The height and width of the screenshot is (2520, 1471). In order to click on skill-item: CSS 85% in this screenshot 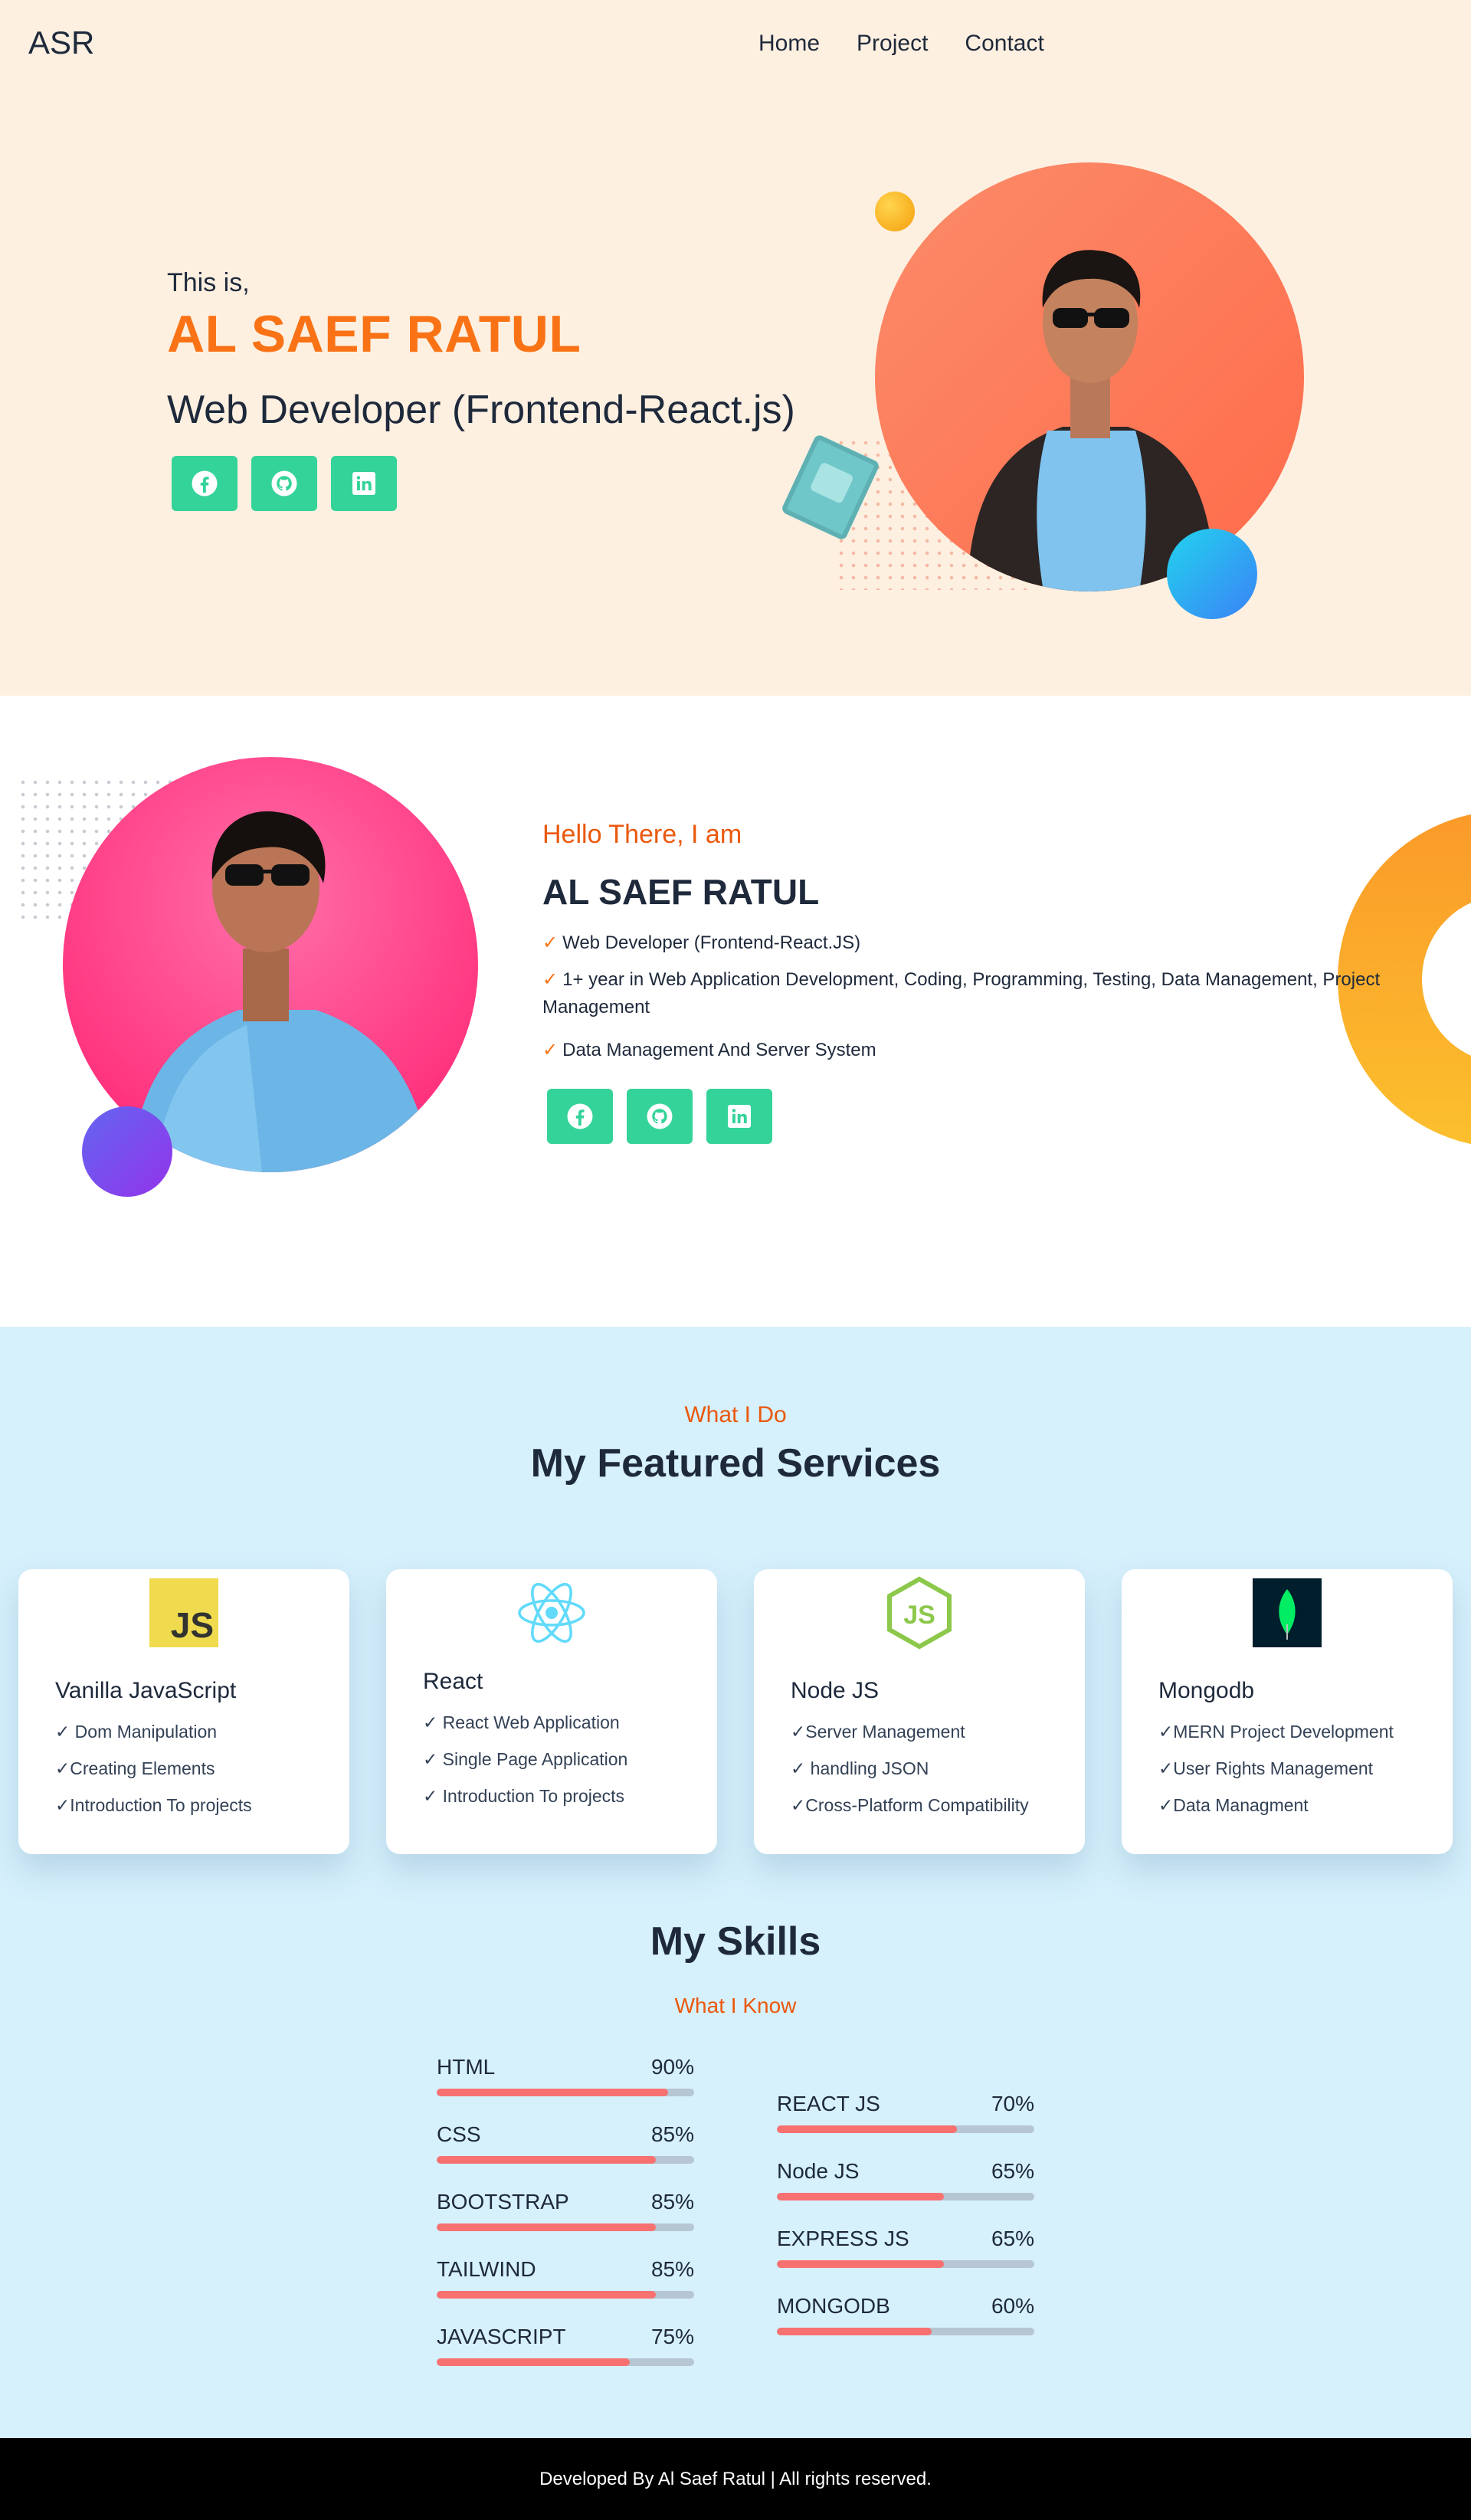, I will do `click(565, 2143)`.